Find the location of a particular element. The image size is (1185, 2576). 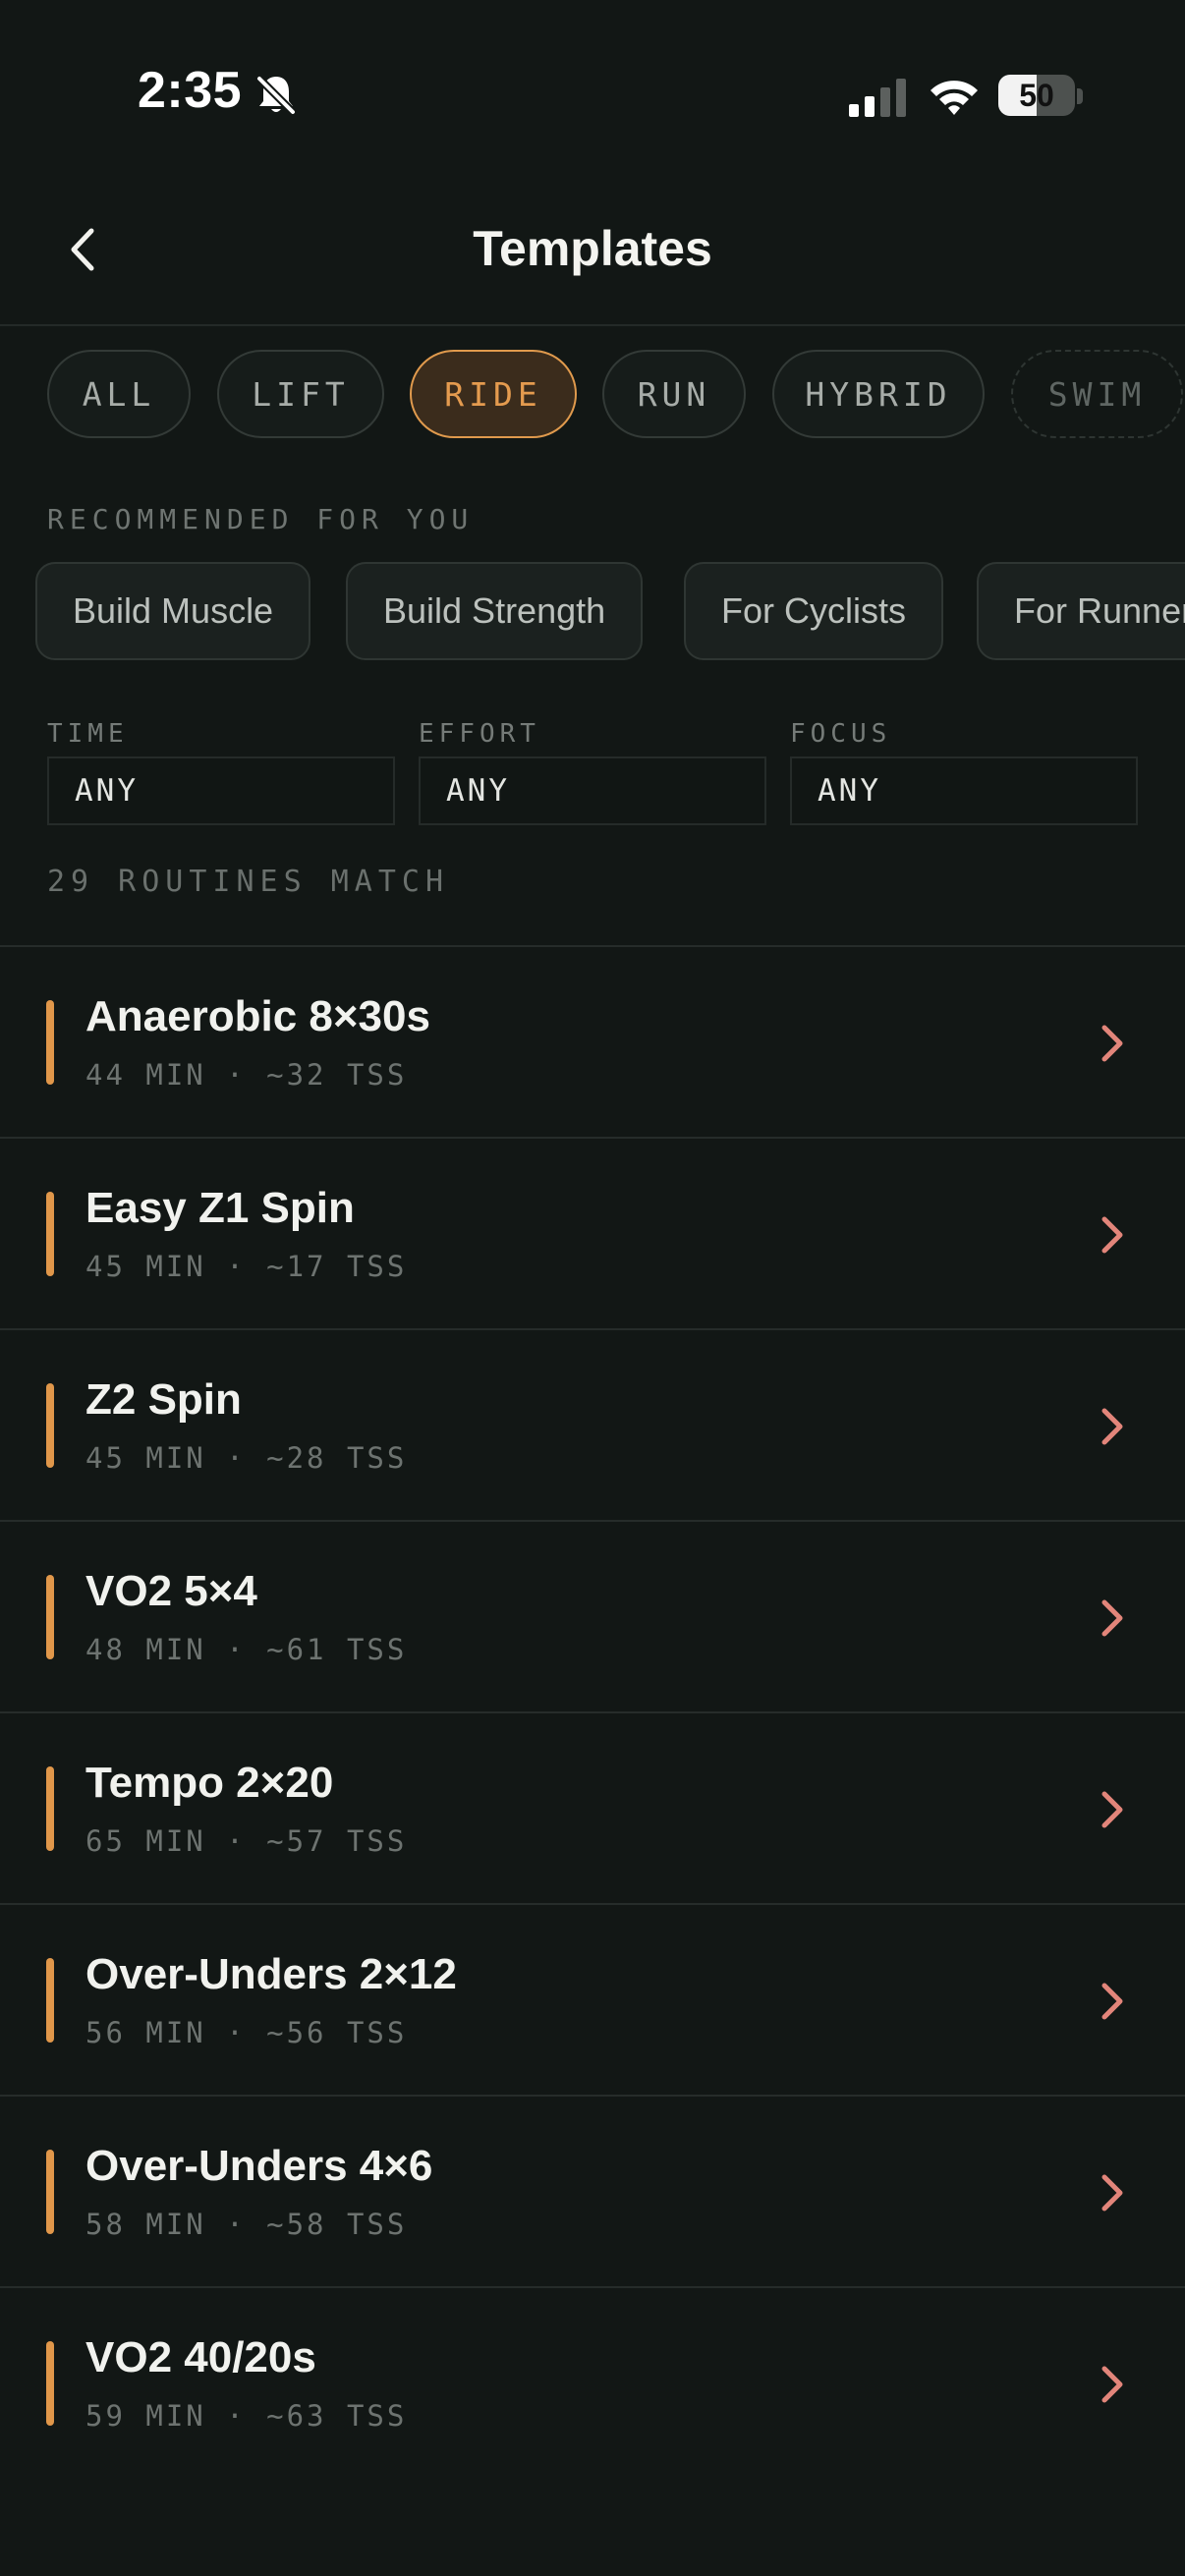

match-count: 29 ROUTINES MATCH is located at coordinates (249, 882).